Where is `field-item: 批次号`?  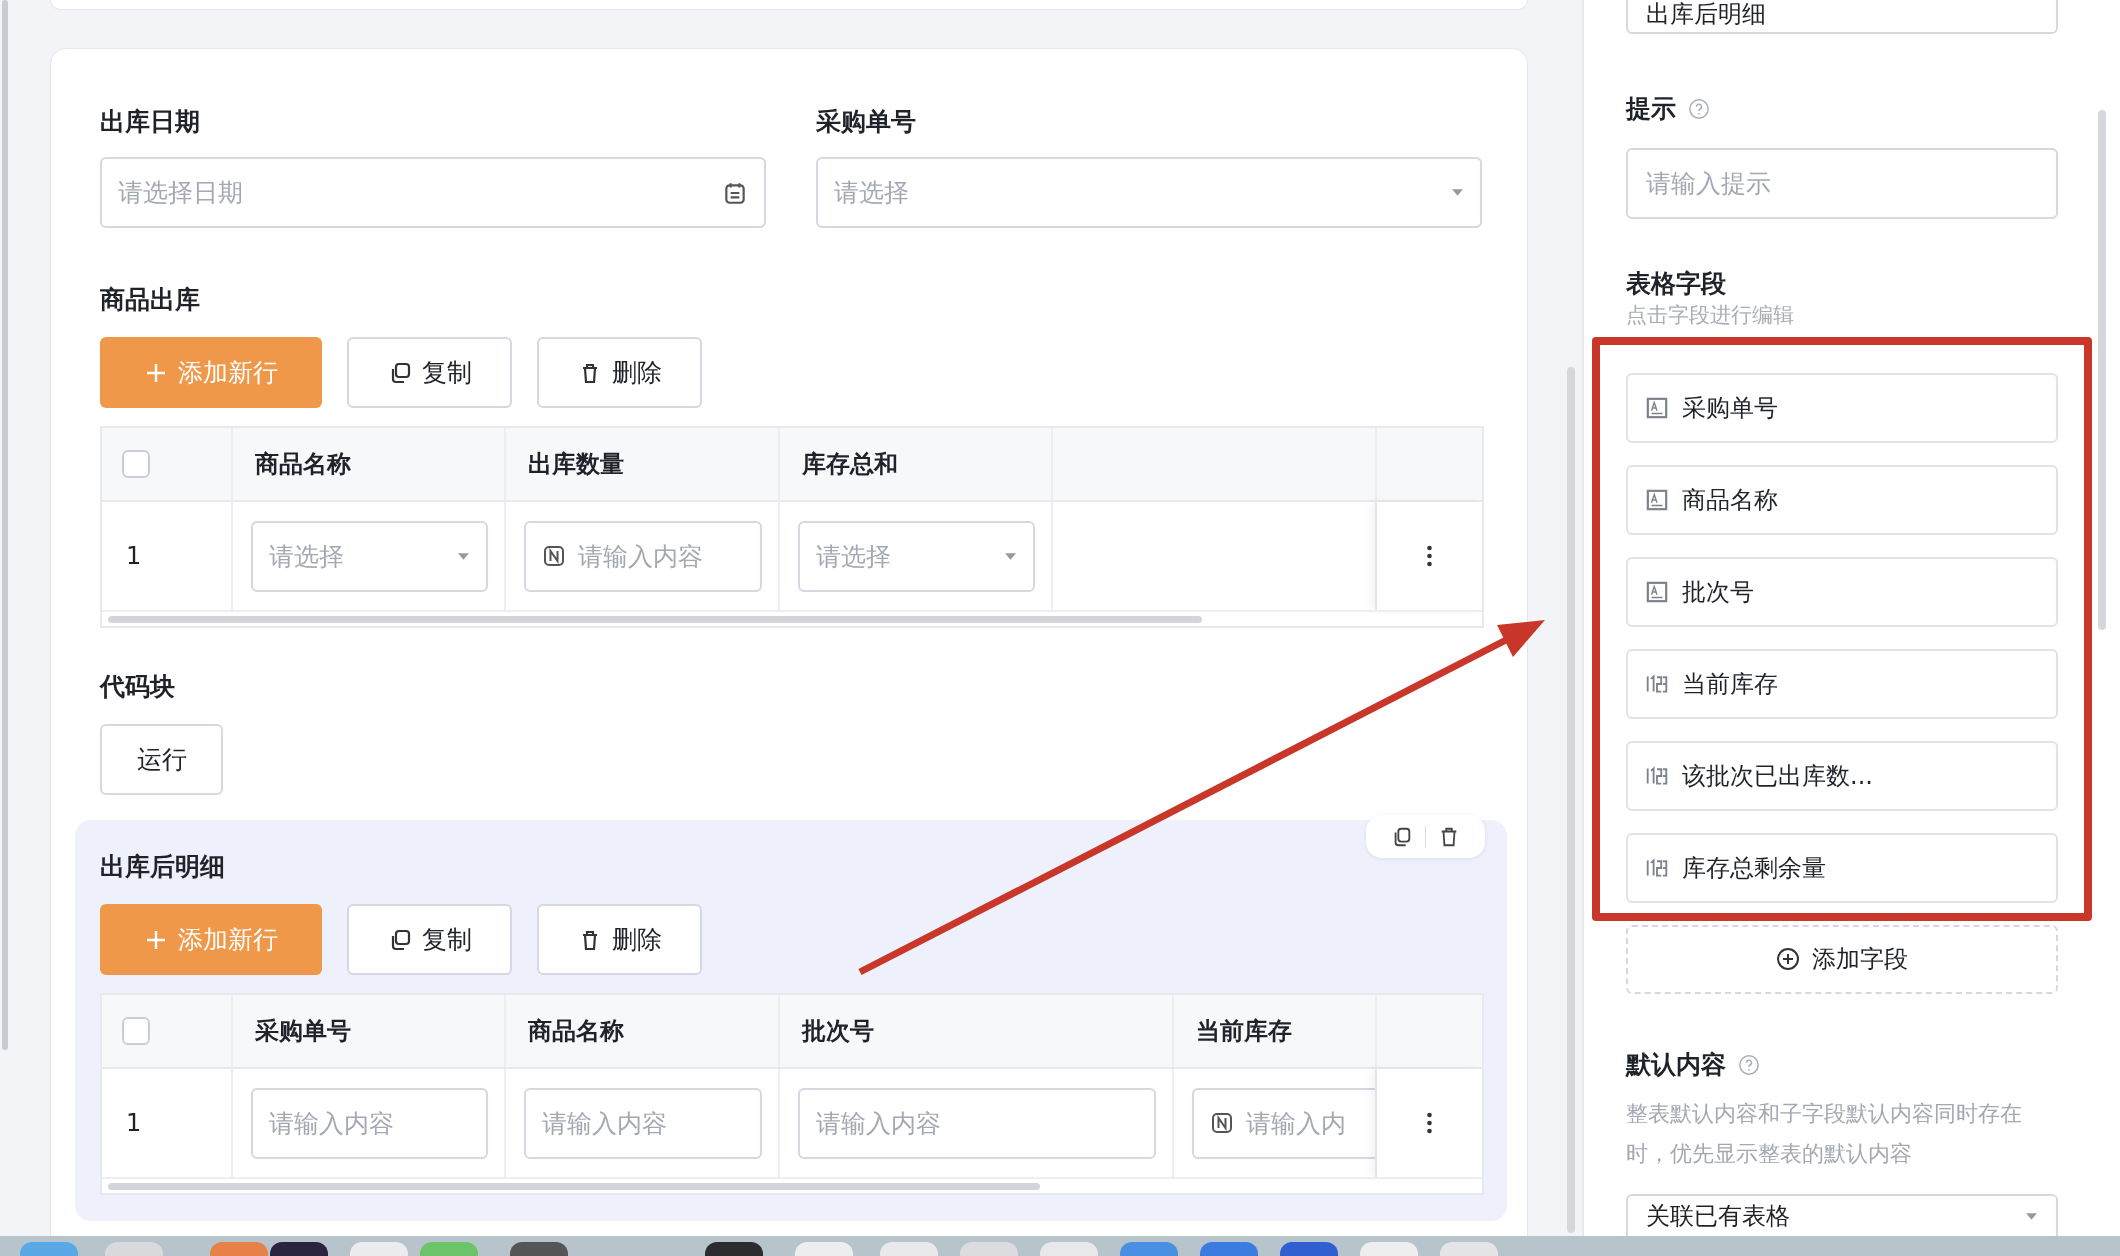 field-item: 批次号 is located at coordinates (1842, 591).